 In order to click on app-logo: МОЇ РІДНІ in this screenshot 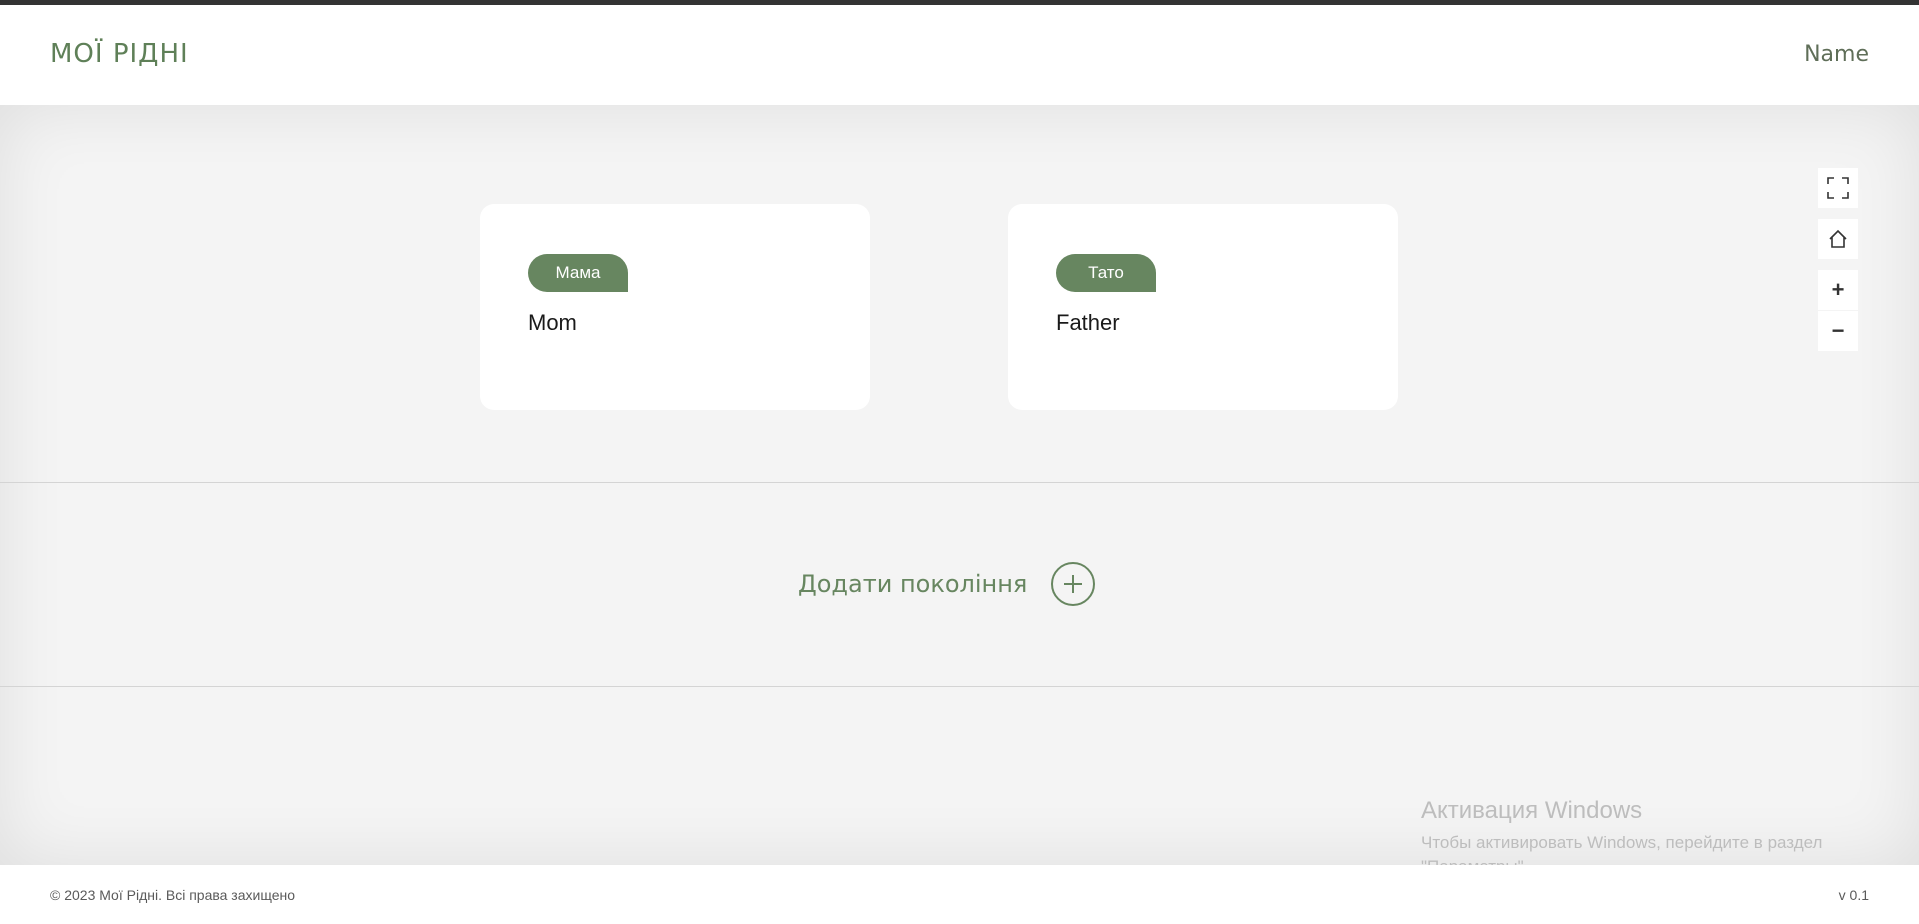, I will do `click(119, 54)`.